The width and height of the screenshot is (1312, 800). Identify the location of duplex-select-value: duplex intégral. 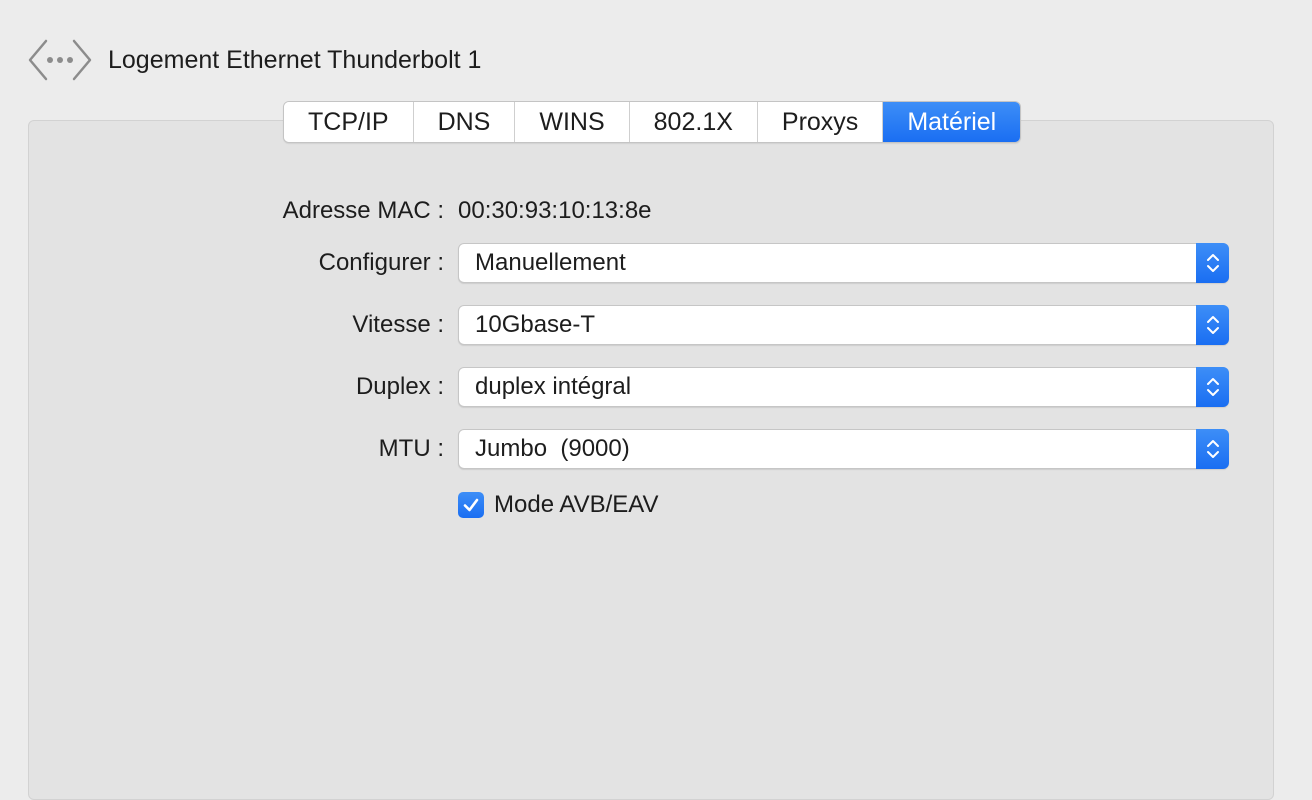
(553, 386).